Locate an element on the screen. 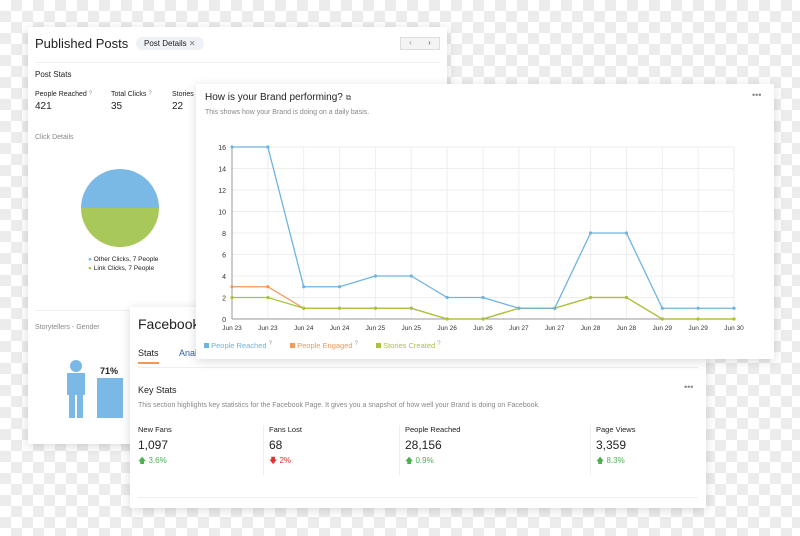 The width and height of the screenshot is (800, 536). pager: ‹ › is located at coordinates (420, 43).